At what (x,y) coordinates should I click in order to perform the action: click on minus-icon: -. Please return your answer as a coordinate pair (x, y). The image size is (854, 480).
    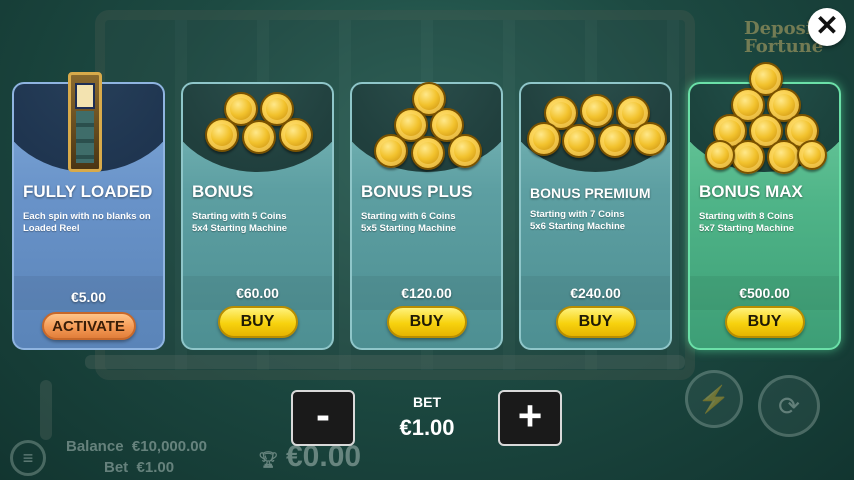
    Looking at the image, I should click on (323, 414).